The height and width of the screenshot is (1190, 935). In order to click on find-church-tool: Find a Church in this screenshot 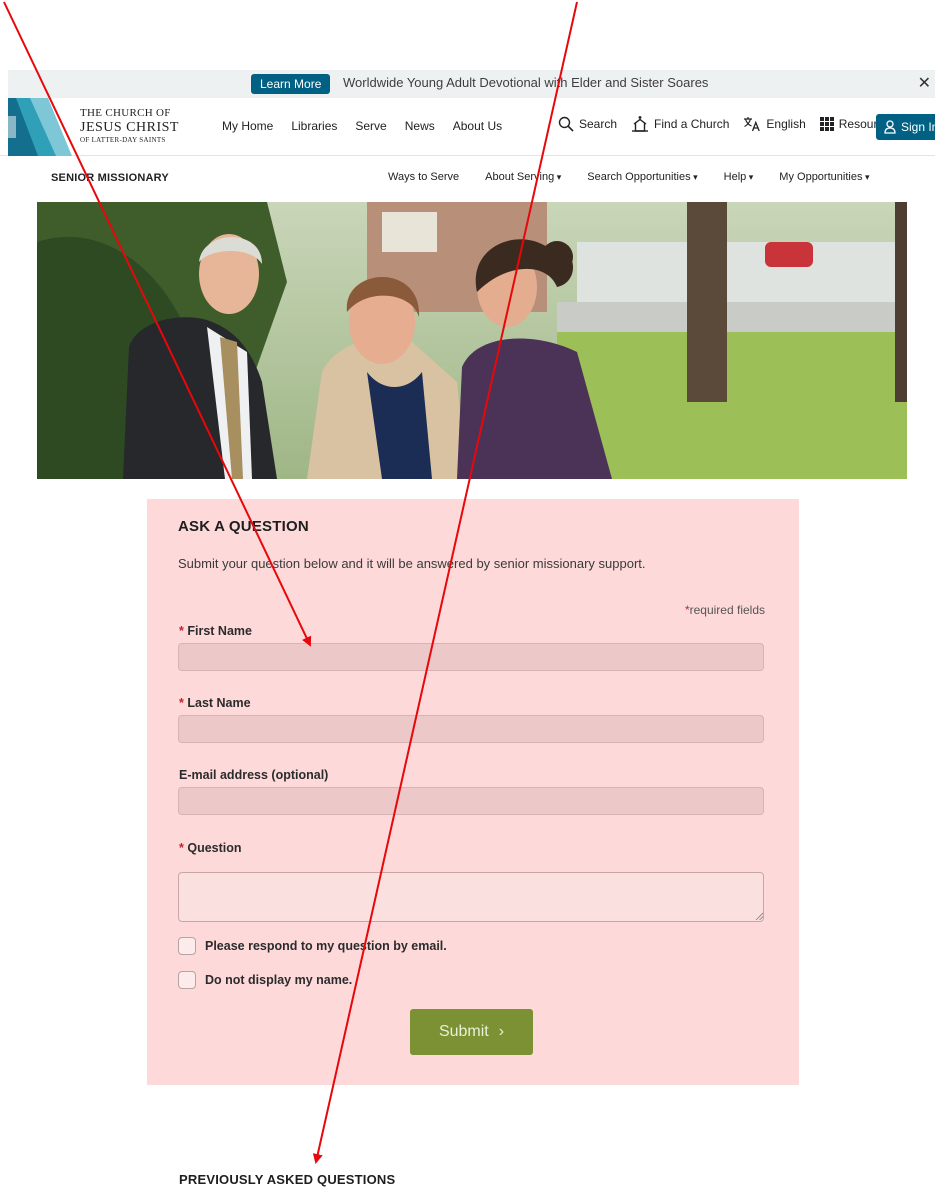, I will do `click(680, 124)`.